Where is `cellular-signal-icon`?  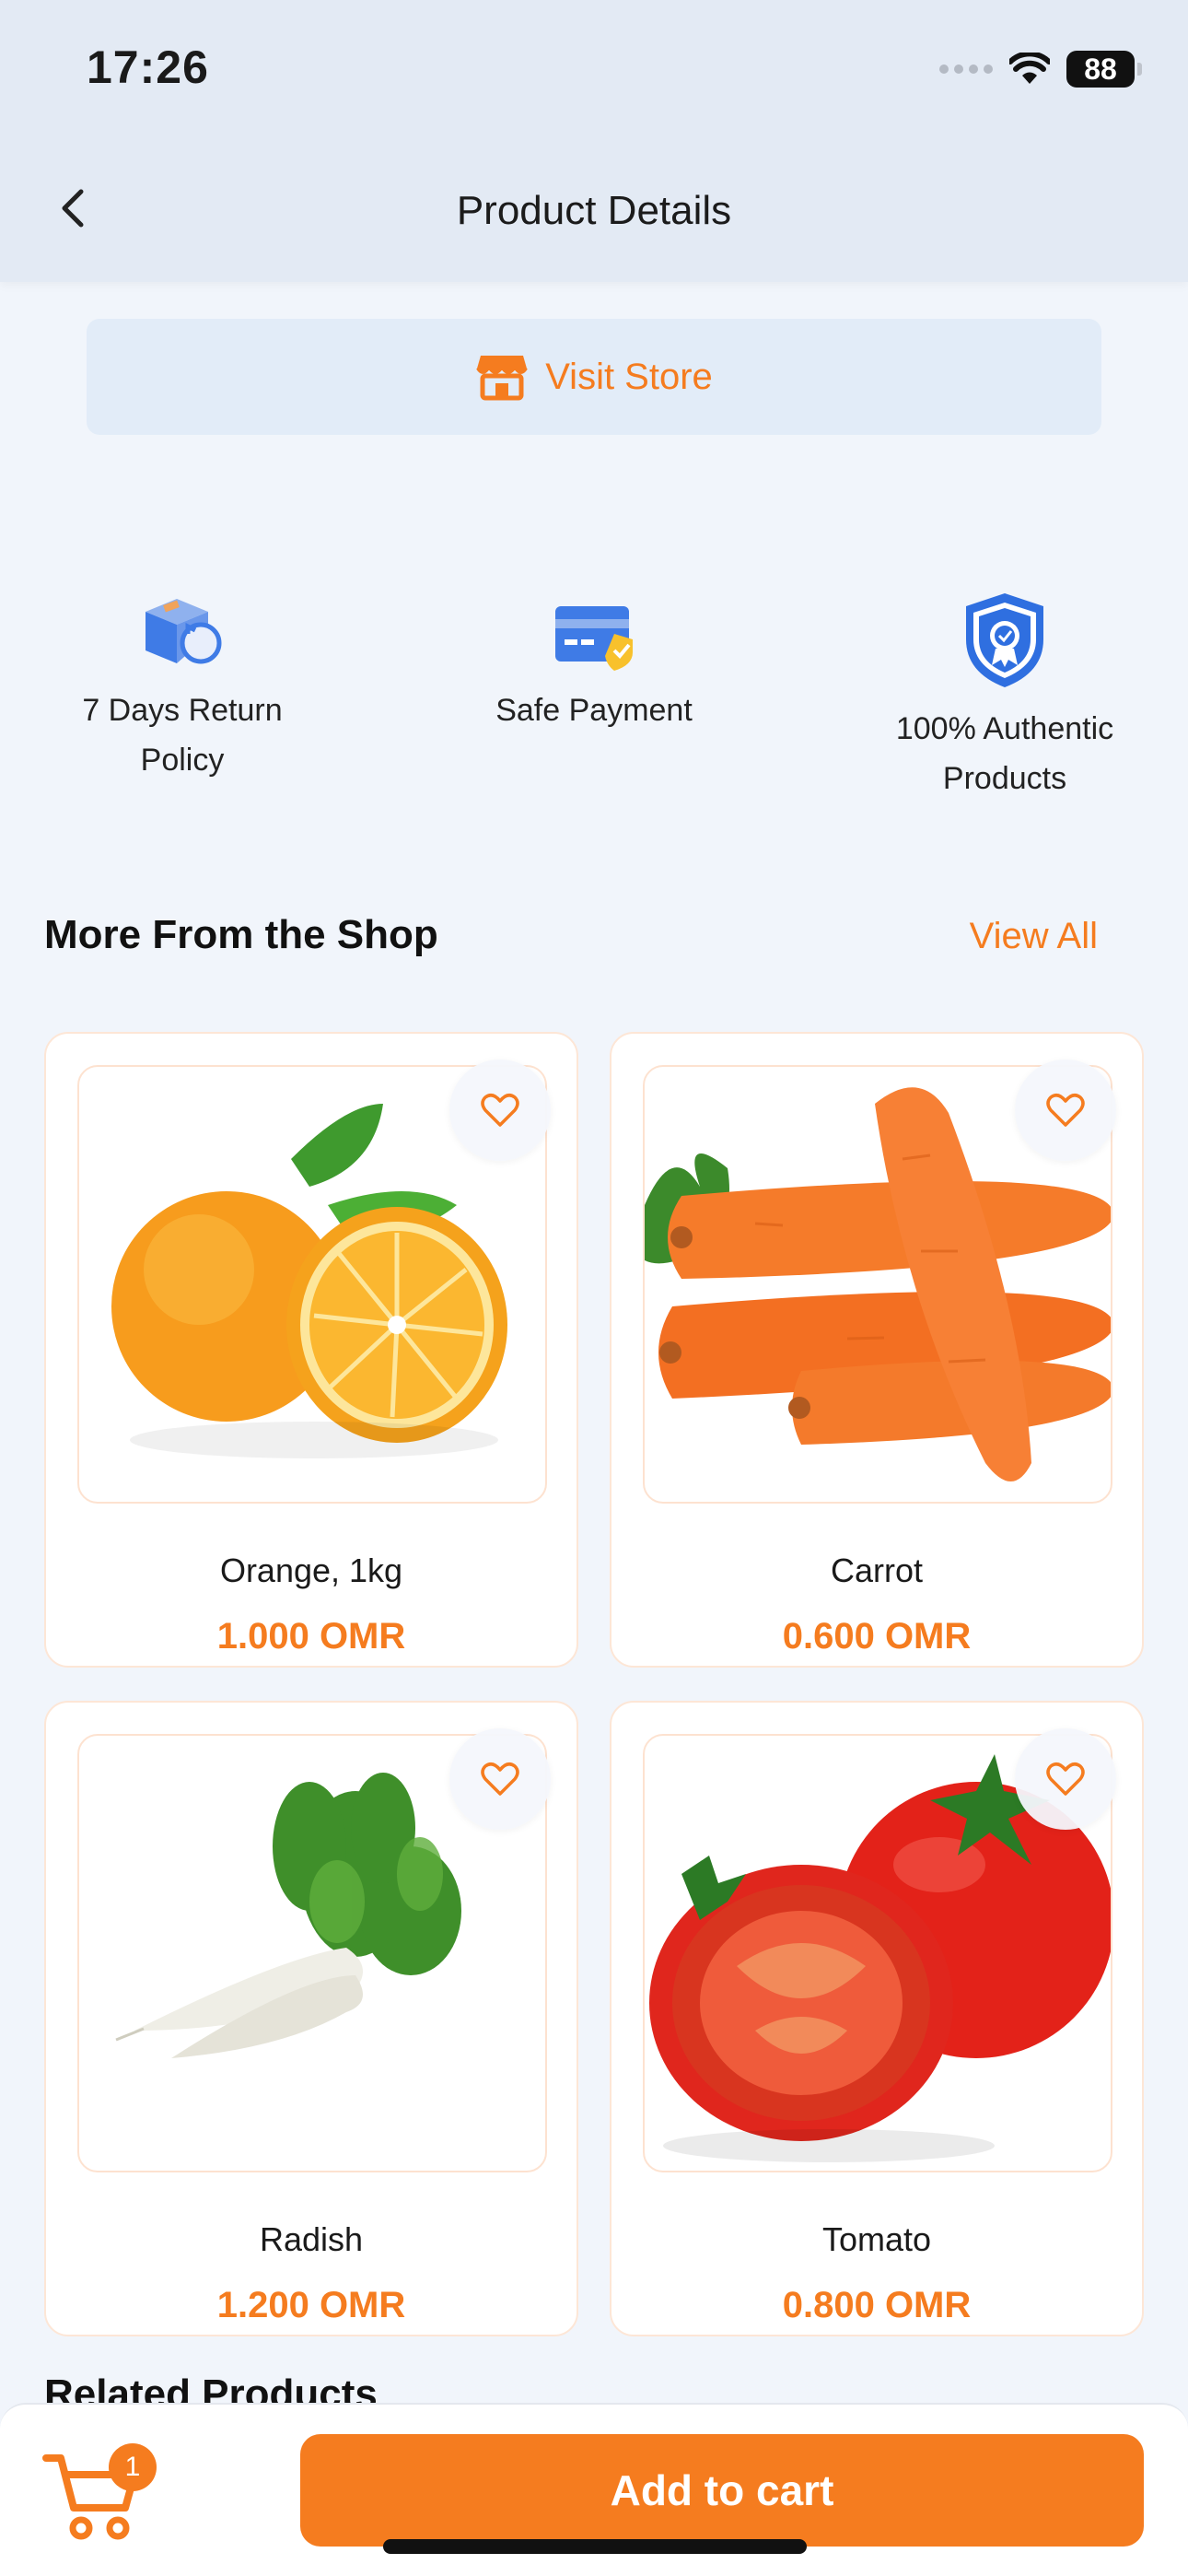
cellular-signal-icon is located at coordinates (966, 69).